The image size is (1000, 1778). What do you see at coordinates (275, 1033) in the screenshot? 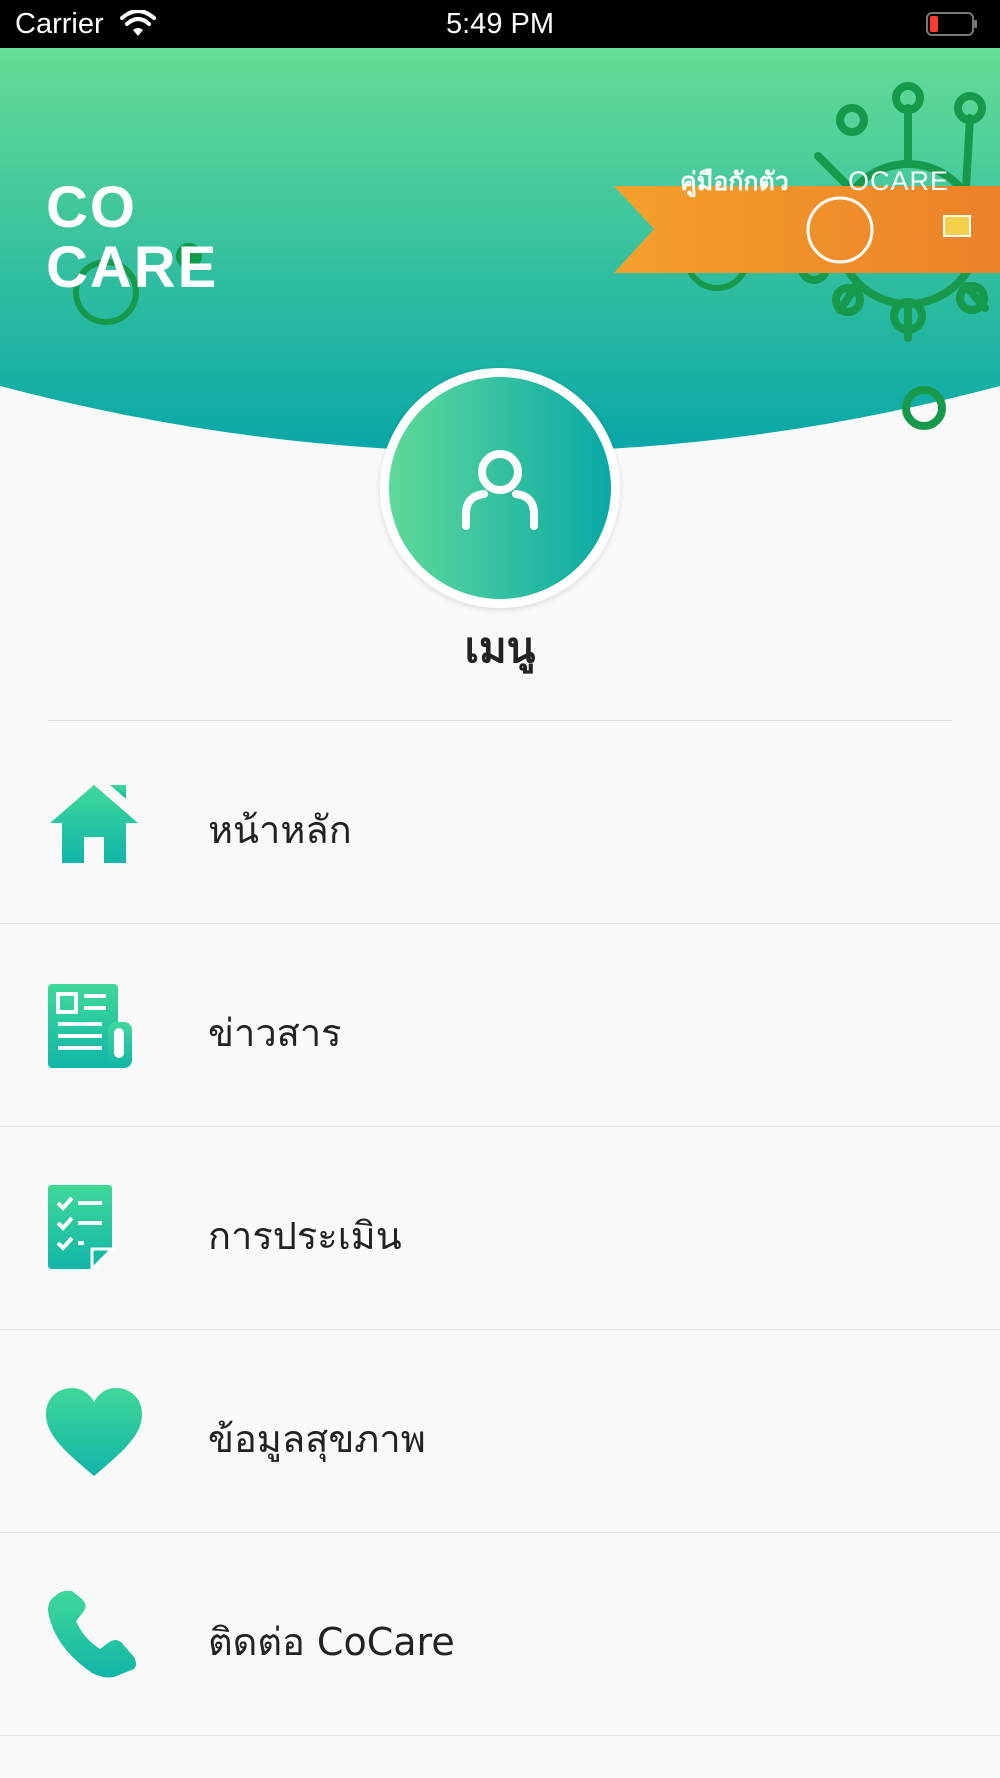
I see `menu-item-label: ข่าวสาร` at bounding box center [275, 1033].